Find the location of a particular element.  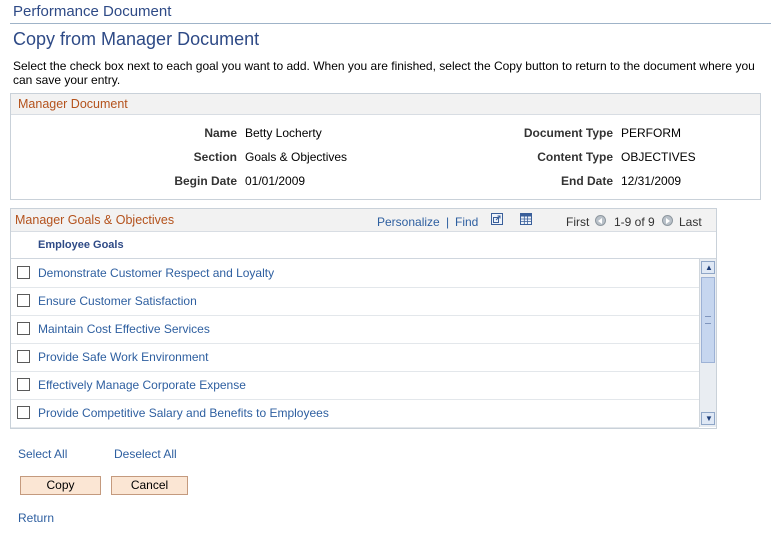

chevron-up-icon: ▲ is located at coordinates (709, 267).